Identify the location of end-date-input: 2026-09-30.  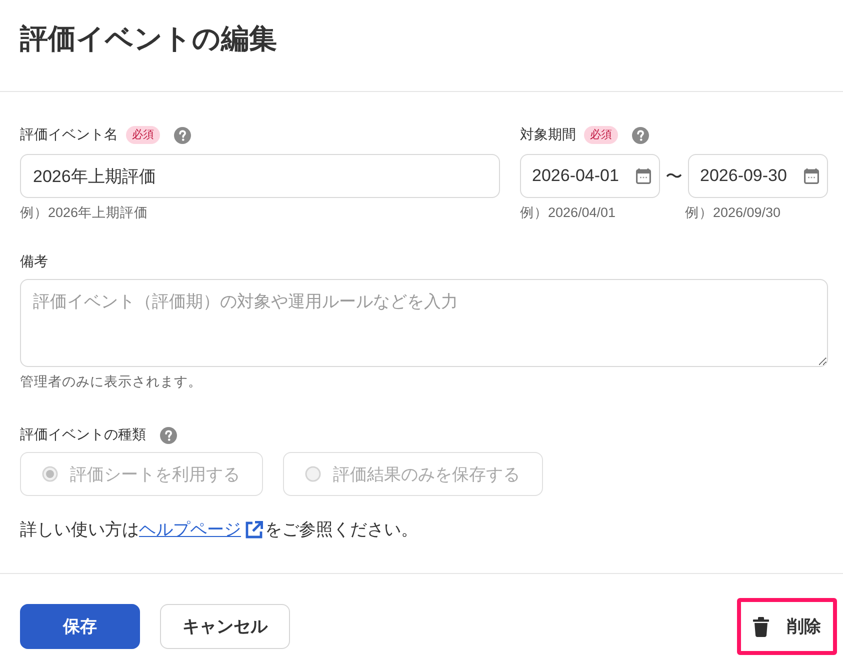
(758, 176).